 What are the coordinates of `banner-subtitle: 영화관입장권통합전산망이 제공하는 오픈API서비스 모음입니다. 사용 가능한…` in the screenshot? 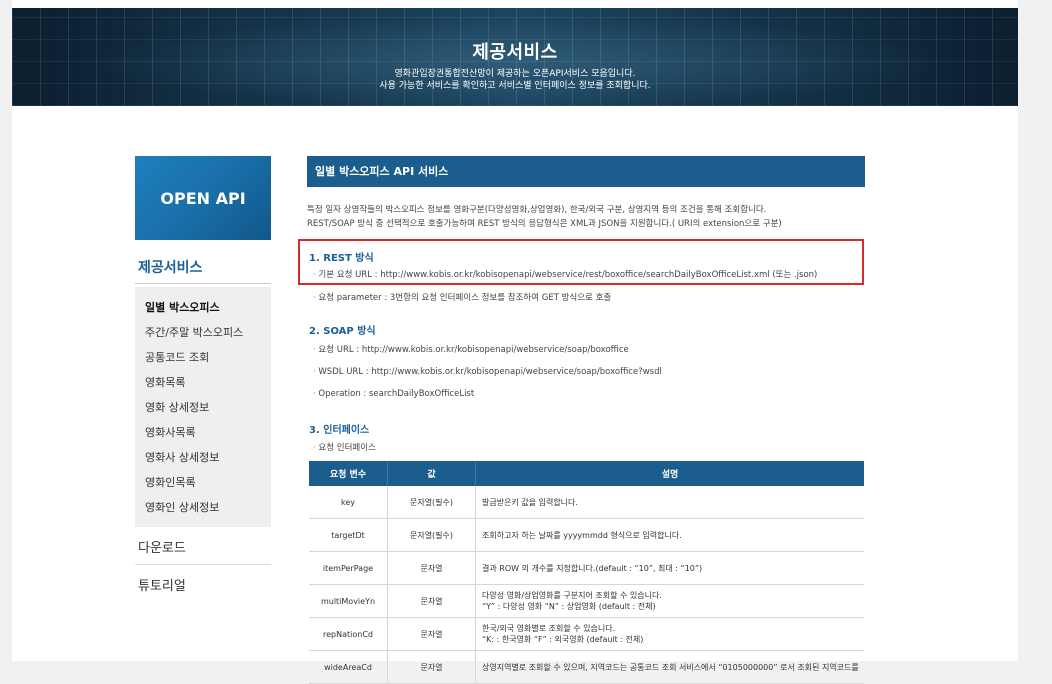 It's located at (515, 80).